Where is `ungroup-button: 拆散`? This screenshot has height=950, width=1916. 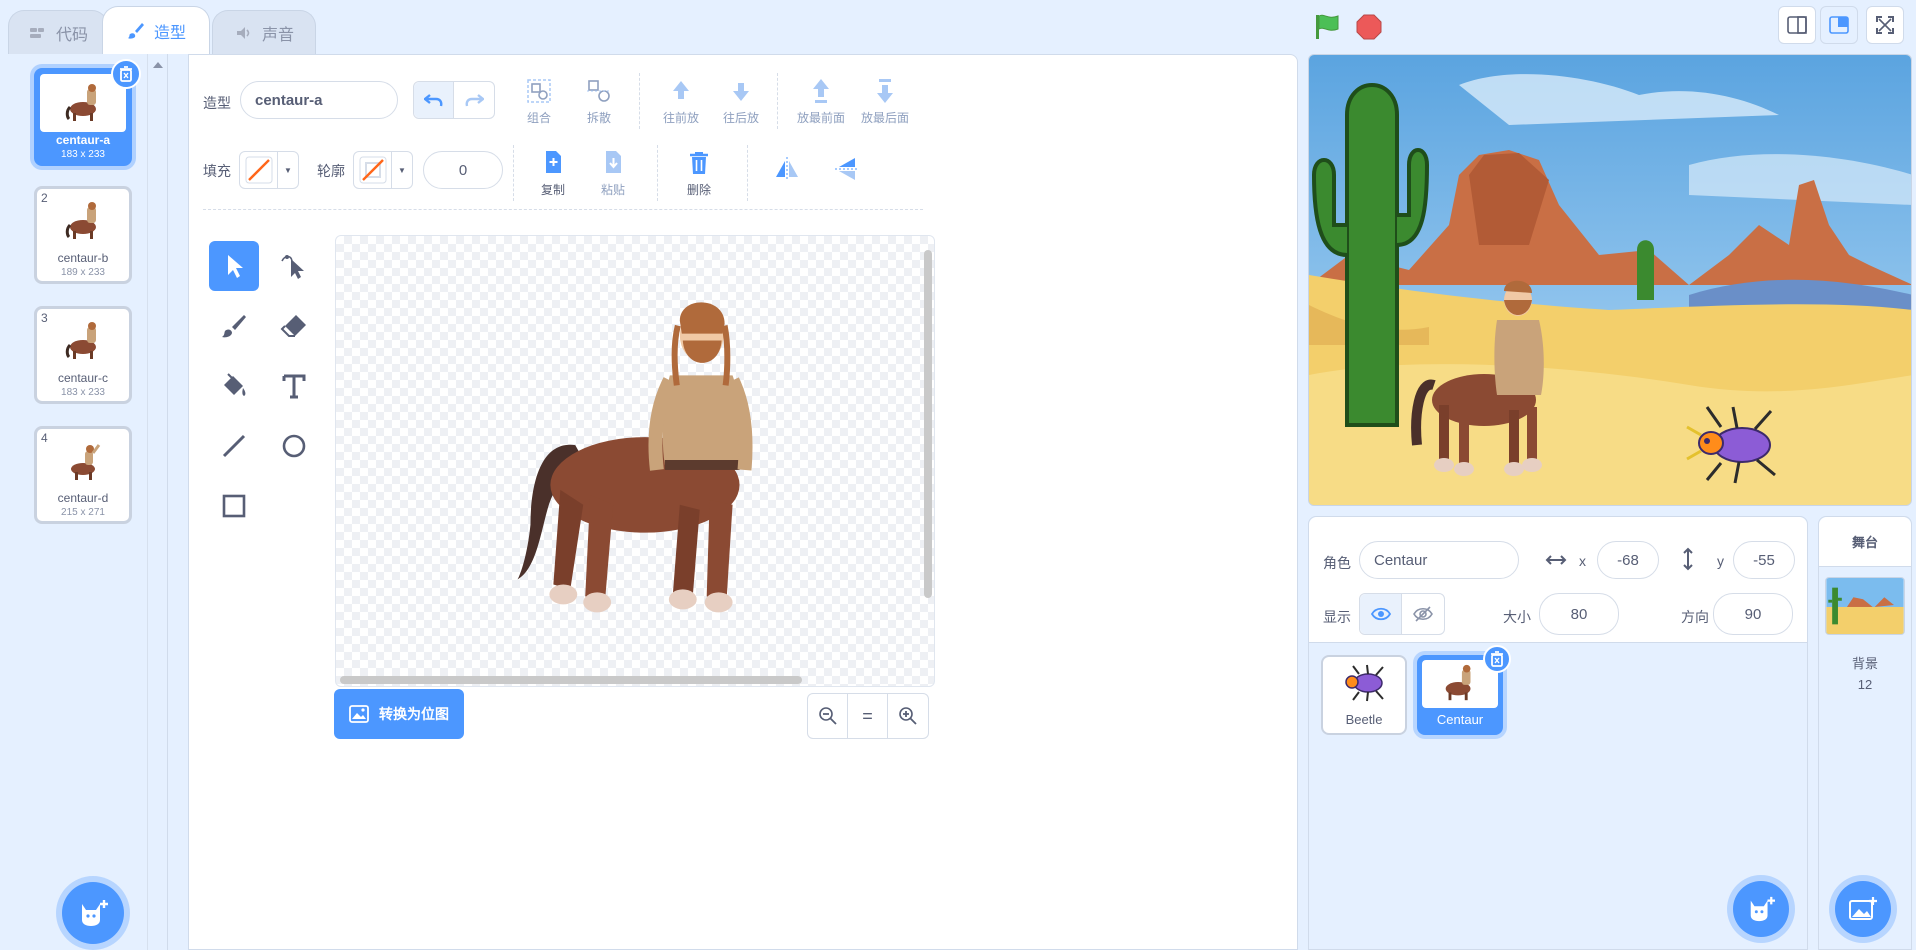 ungroup-button: 拆散 is located at coordinates (599, 101).